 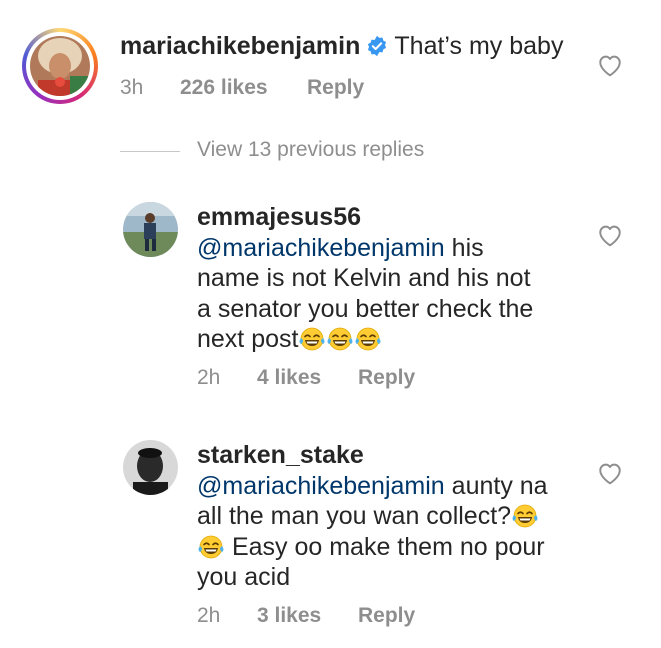 What do you see at coordinates (289, 378) in the screenshot?
I see `reply-likes: 4 likes` at bounding box center [289, 378].